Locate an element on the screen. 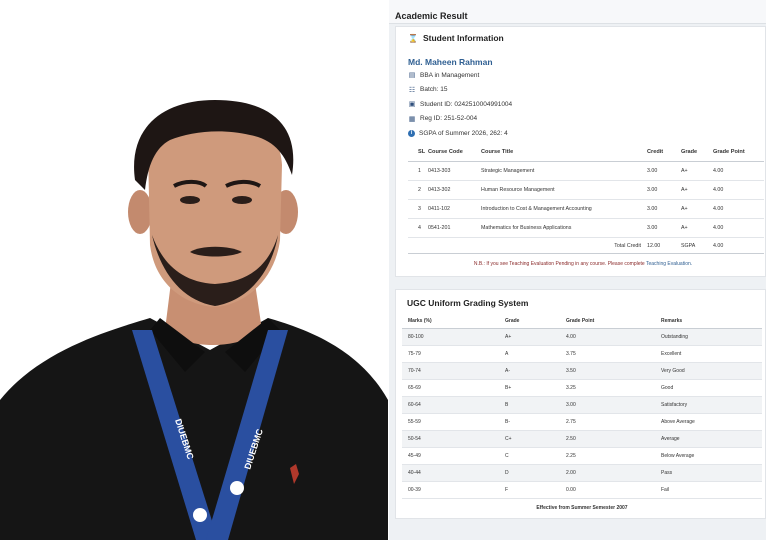 This screenshot has height=540, width=766. table-row: 55-59 B- 2.75 Above Average is located at coordinates (582, 422).